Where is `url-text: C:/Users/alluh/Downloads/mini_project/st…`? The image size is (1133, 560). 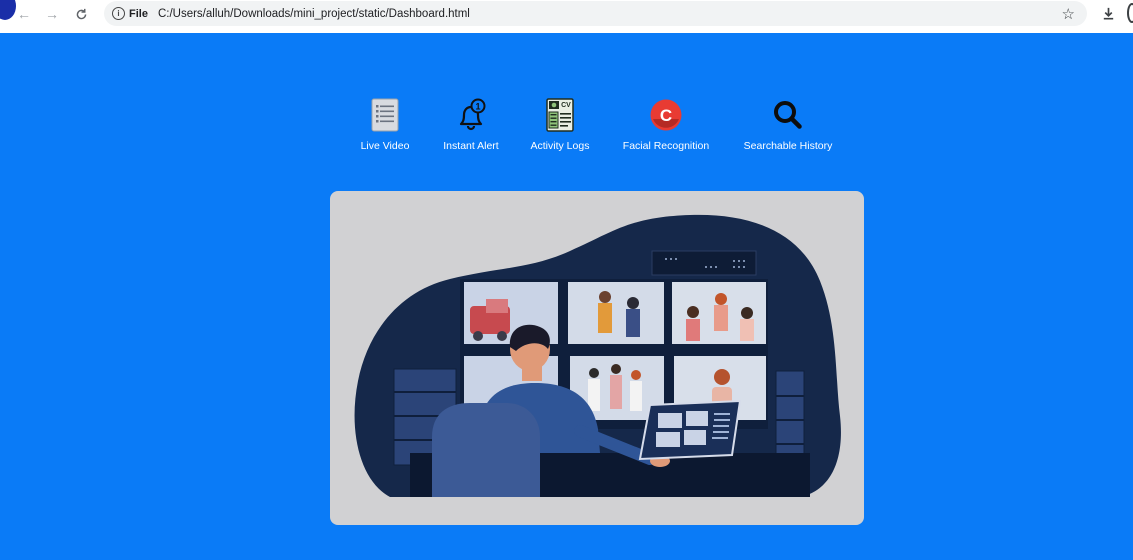
url-text: C:/Users/alluh/Downloads/mini_project/st… is located at coordinates (314, 14).